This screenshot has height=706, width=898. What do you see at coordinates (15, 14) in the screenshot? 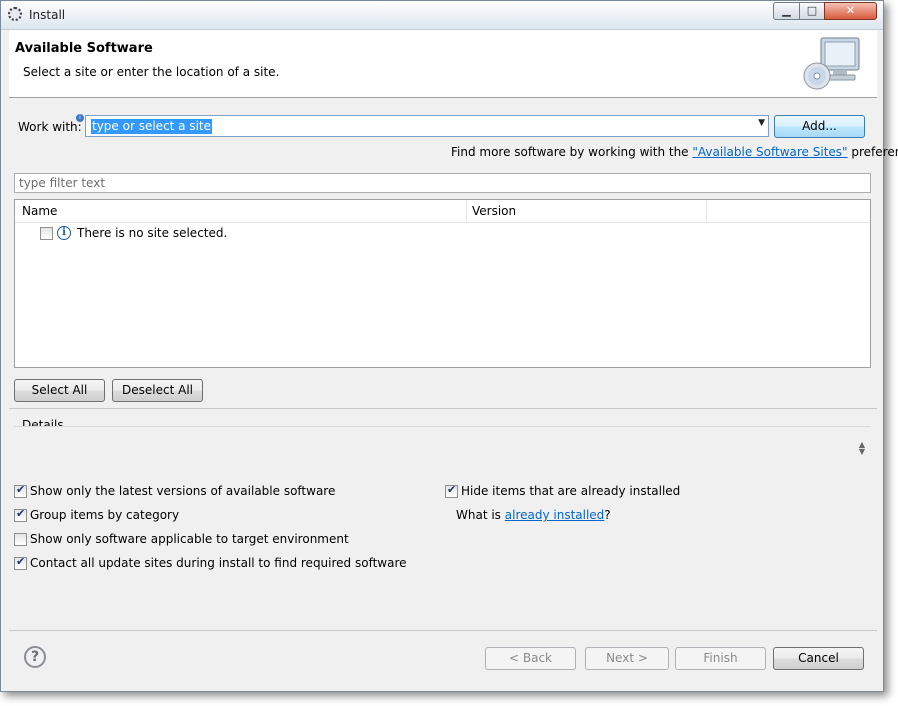
I see `eclipse-icon` at bounding box center [15, 14].